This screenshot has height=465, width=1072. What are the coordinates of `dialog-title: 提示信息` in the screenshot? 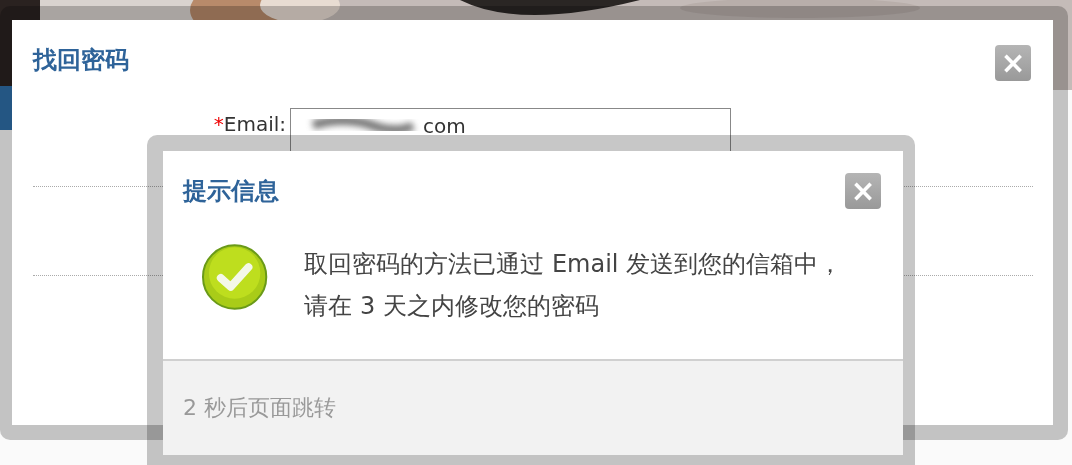 It's located at (231, 191).